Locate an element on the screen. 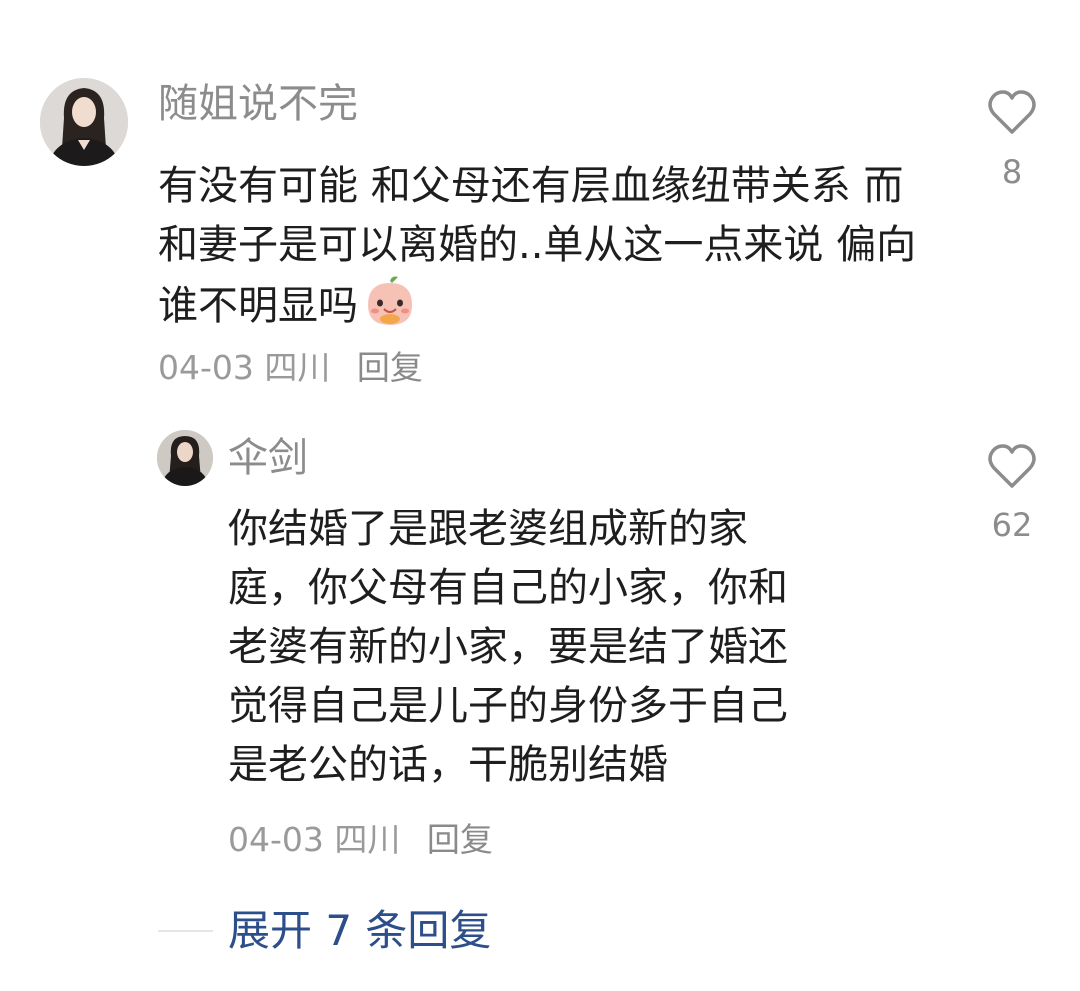  comment-reply-button: 回复 is located at coordinates (390, 367).